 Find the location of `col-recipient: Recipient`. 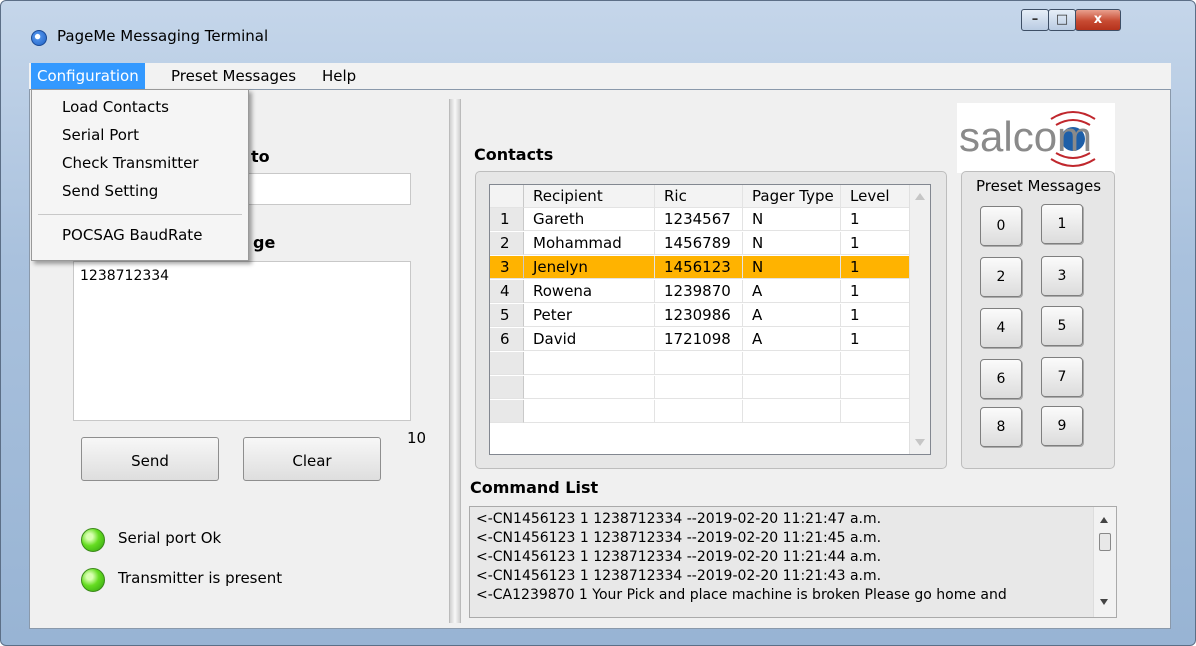

col-recipient: Recipient is located at coordinates (589, 196).